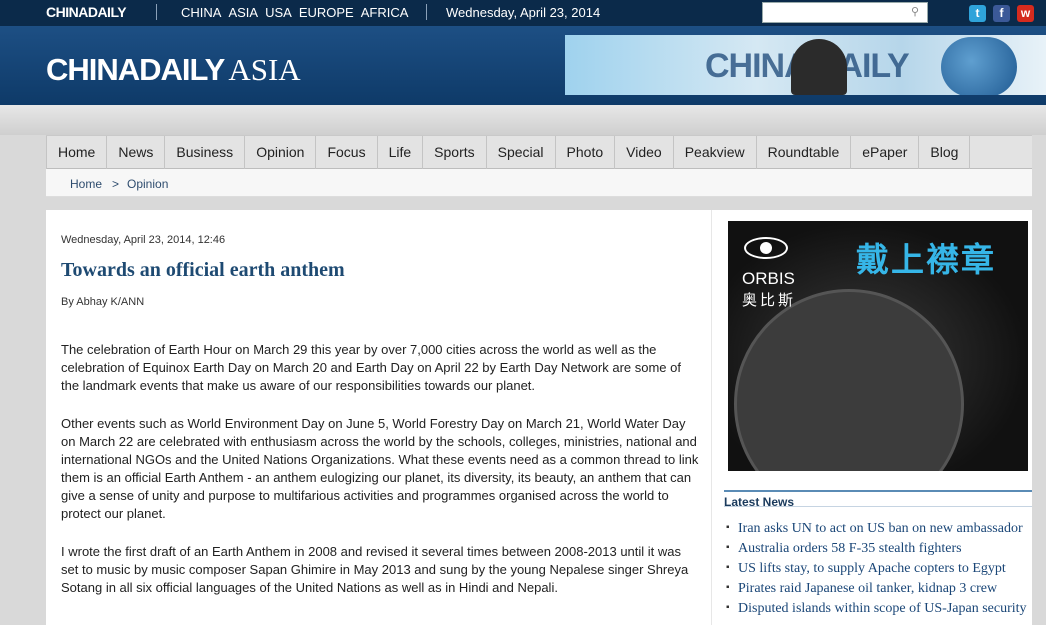 Image resolution: width=1046 pixels, height=625 pixels. I want to click on nav-item-life: Life, so click(401, 152).